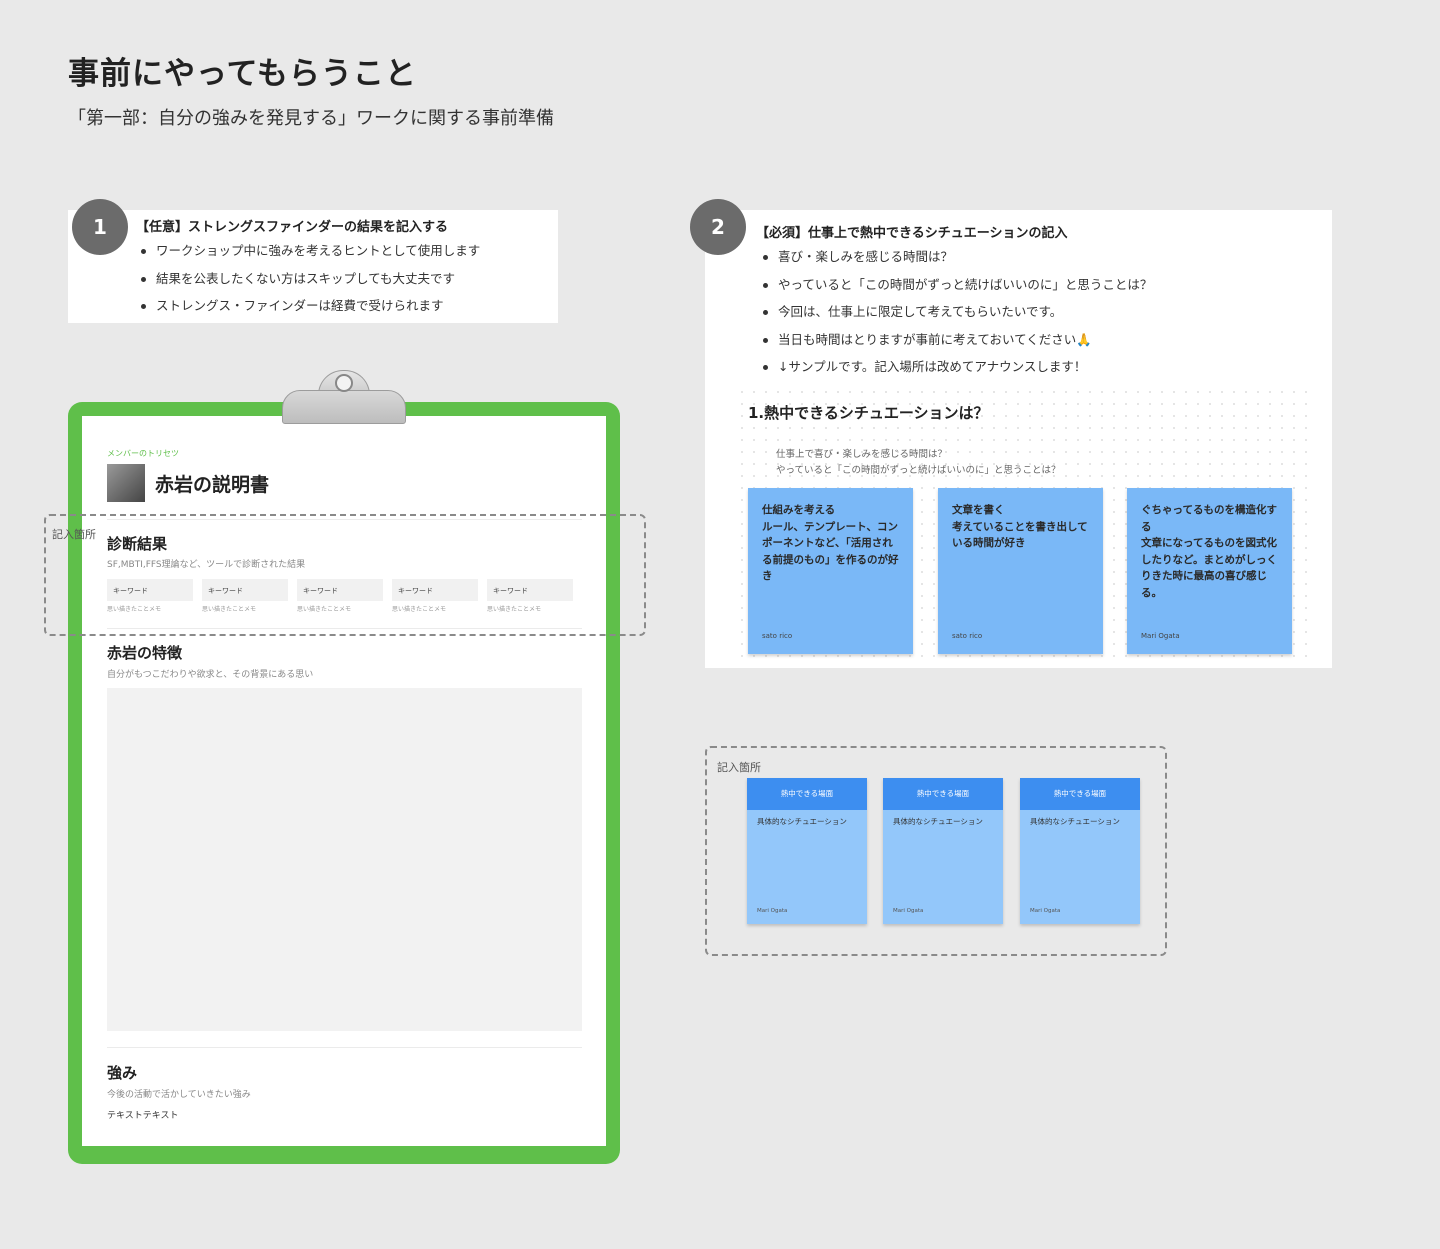 The width and height of the screenshot is (1440, 1249). What do you see at coordinates (142, 1114) in the screenshot?
I see `strengths-text: テキストテキスト` at bounding box center [142, 1114].